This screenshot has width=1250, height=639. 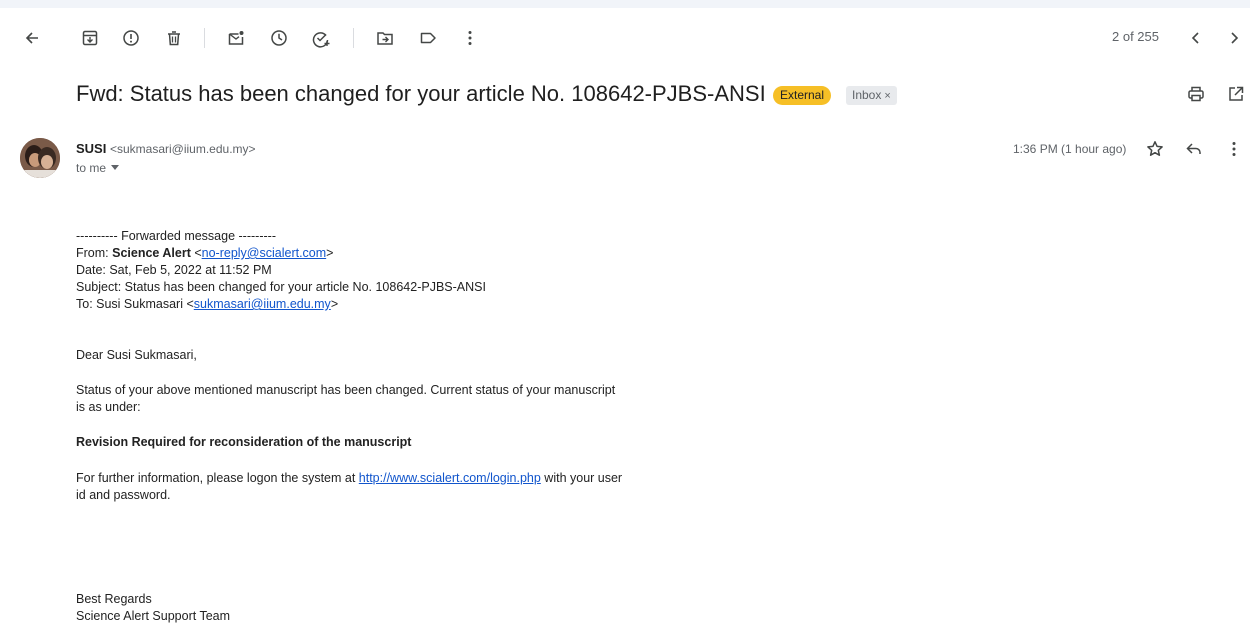 I want to click on external-label: External, so click(x=802, y=95).